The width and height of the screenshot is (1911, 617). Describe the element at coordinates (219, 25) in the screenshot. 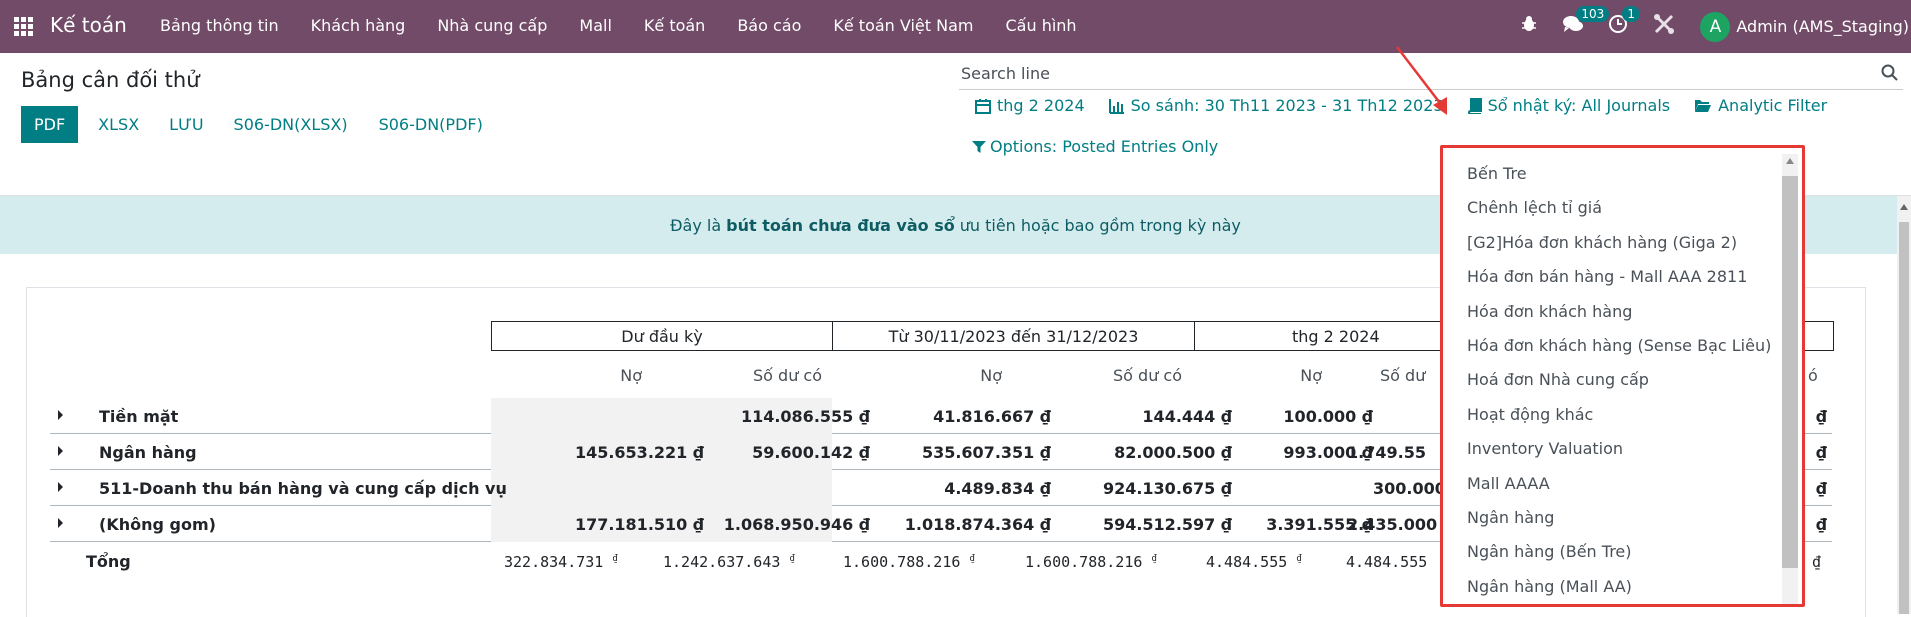

I see `menu-dashboard: Bảng thông tin` at that location.